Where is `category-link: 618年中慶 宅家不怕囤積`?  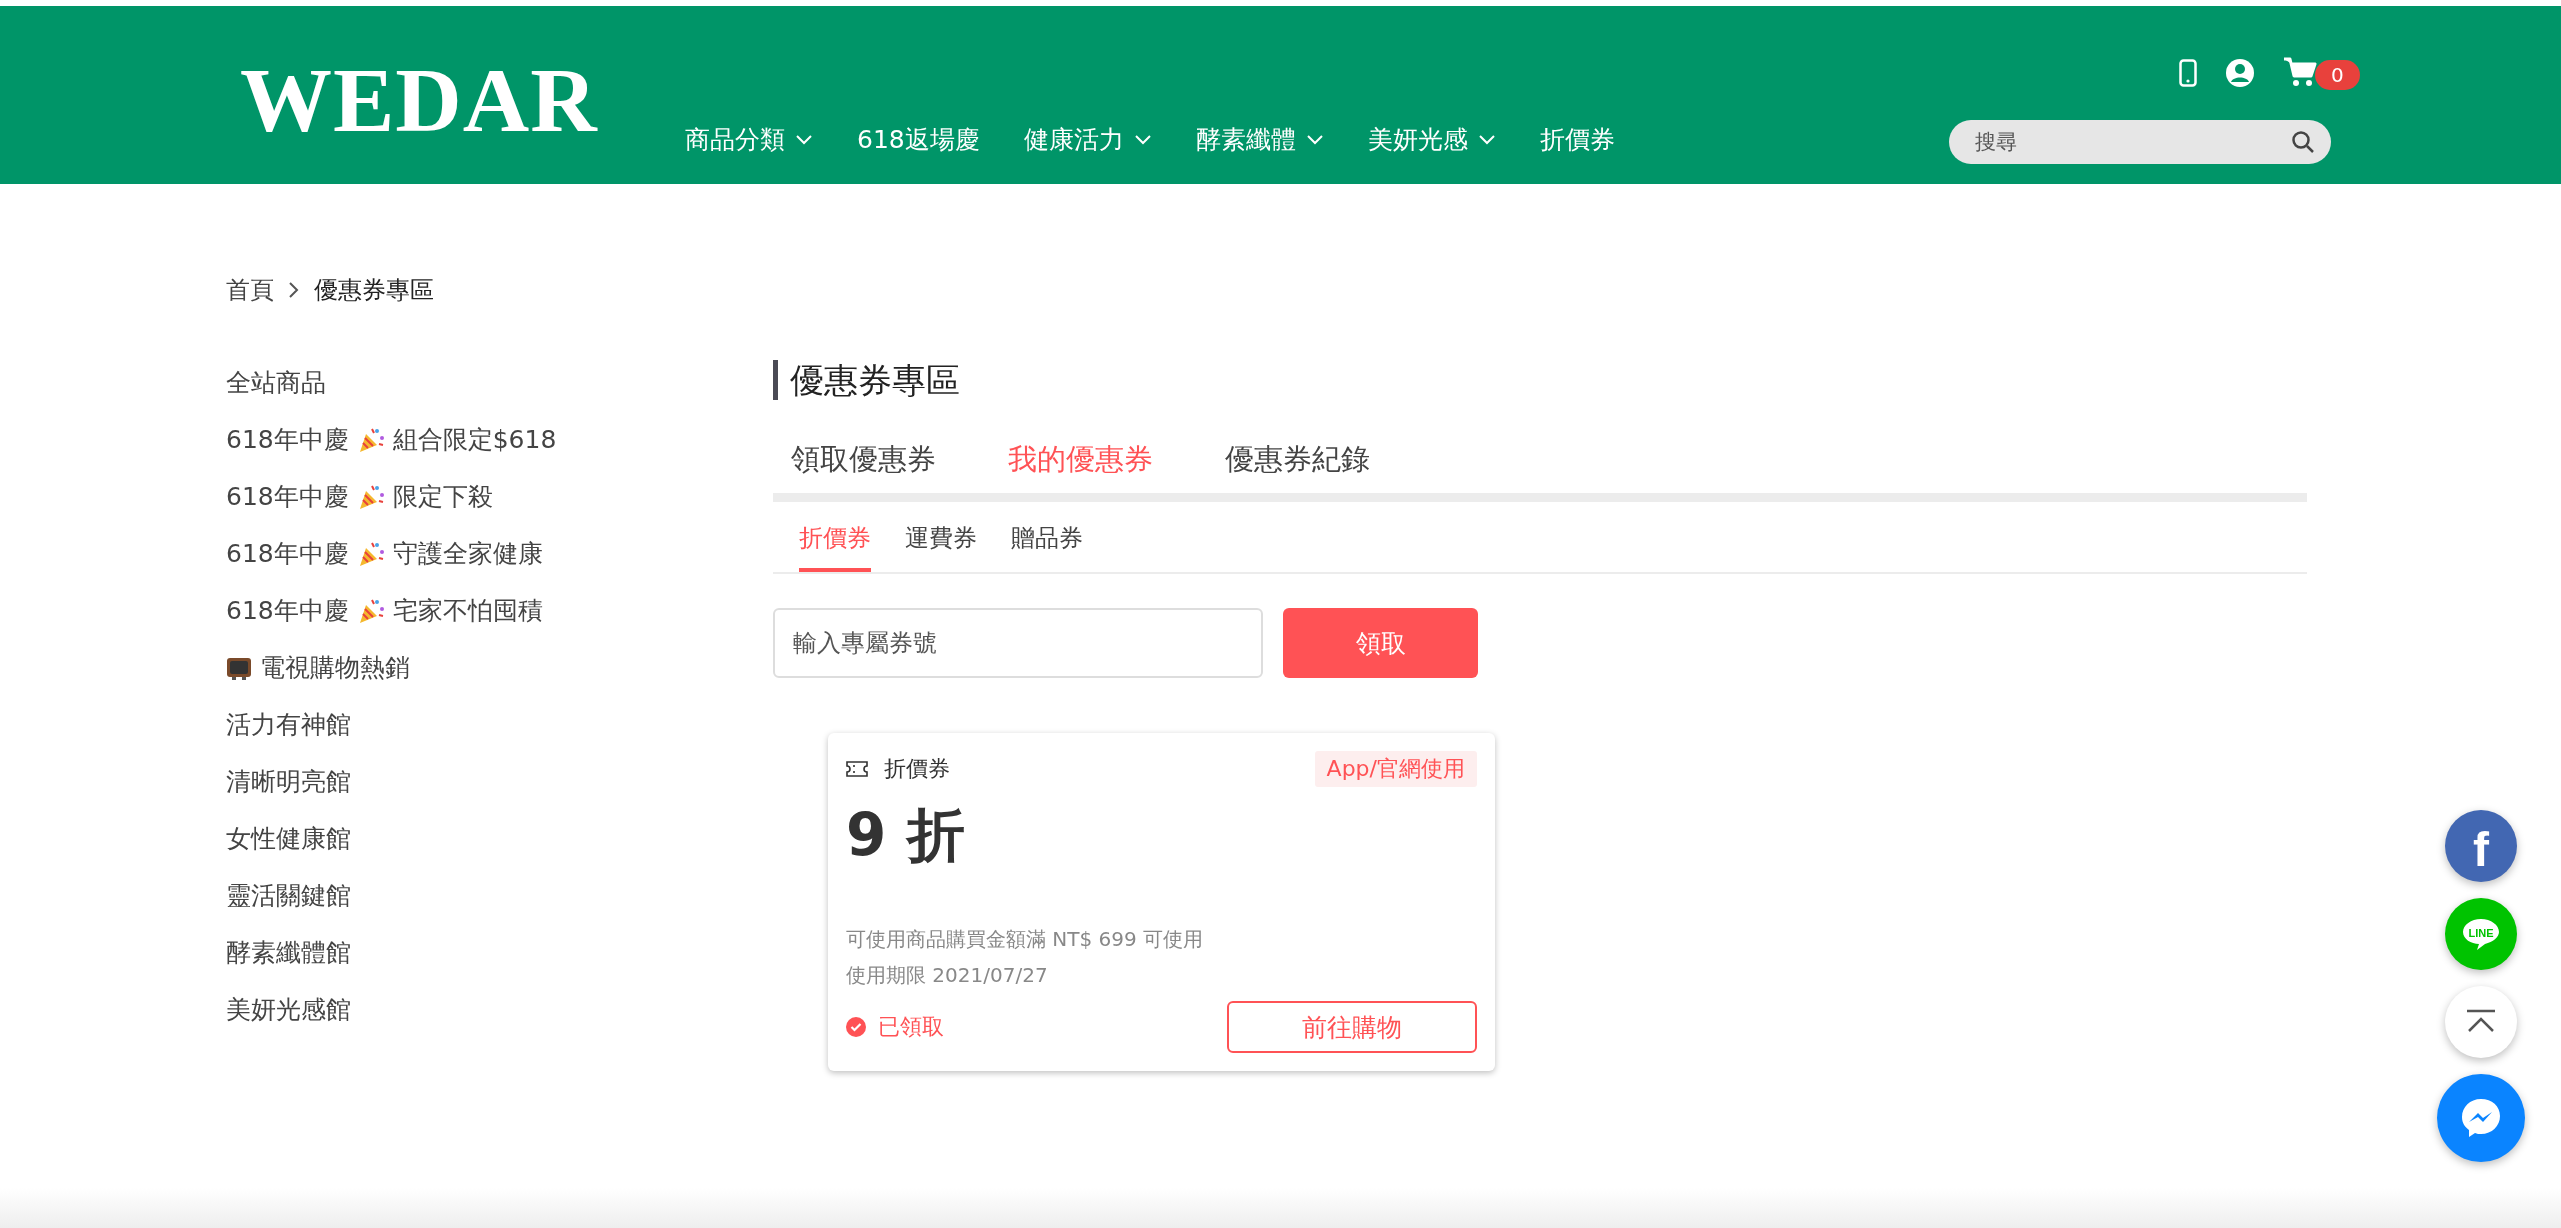
category-link: 618年中慶 宅家不怕囤積 is located at coordinates (499, 610).